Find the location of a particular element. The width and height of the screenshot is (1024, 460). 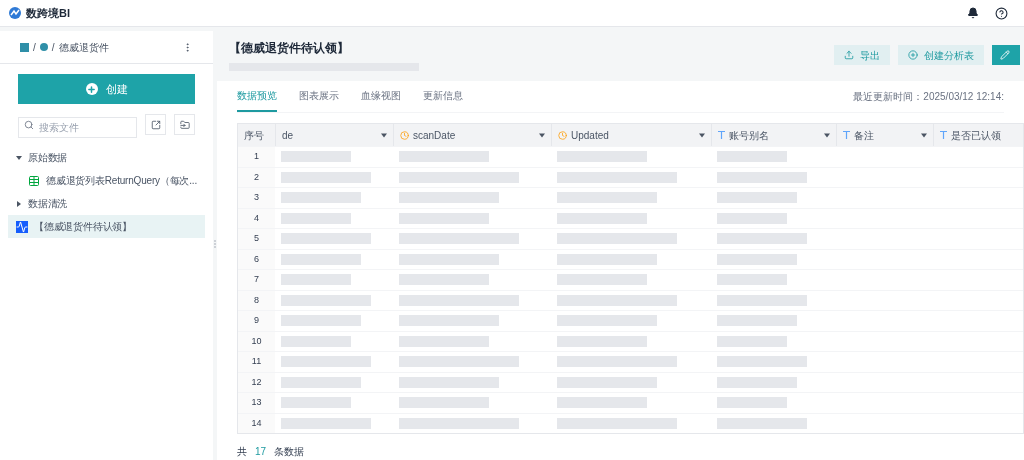

row-number-cell: 10 is located at coordinates (256, 341).